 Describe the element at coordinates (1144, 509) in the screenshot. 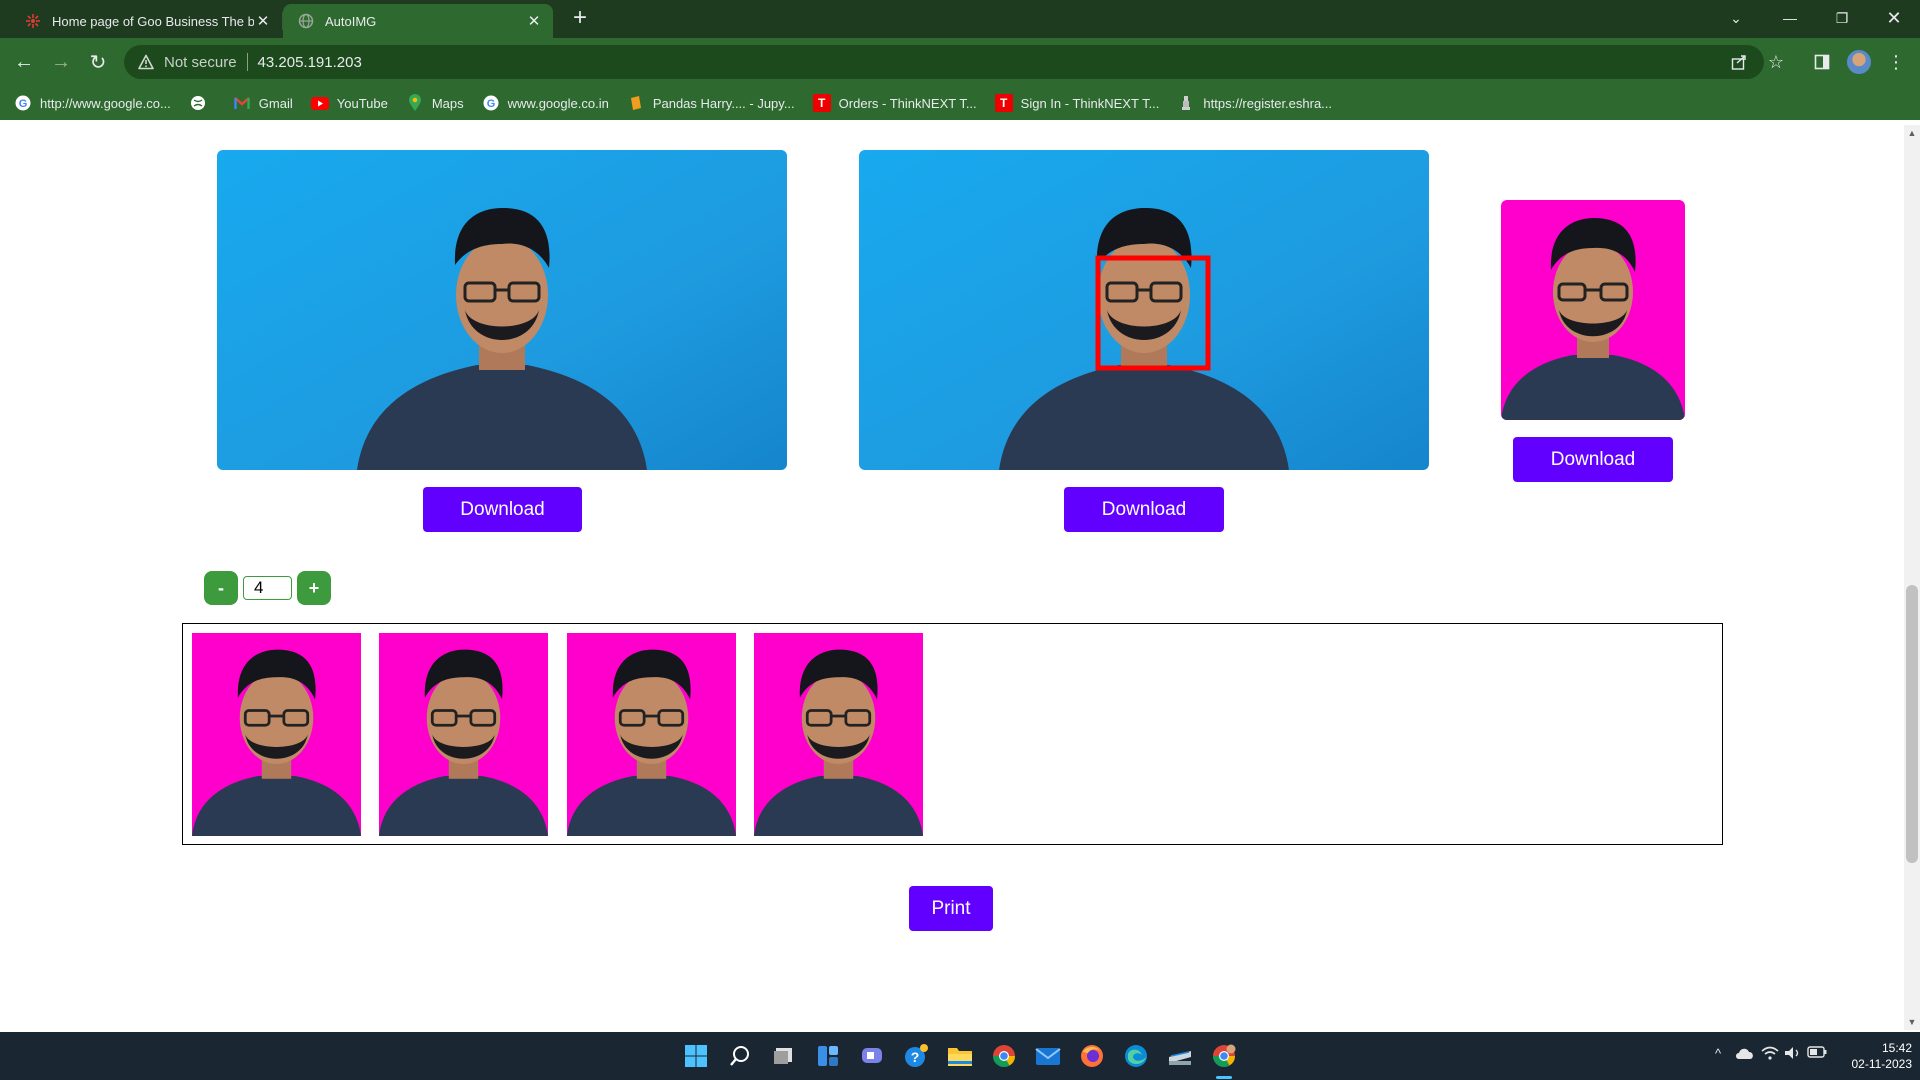

I see `download-detected-button: Download` at that location.